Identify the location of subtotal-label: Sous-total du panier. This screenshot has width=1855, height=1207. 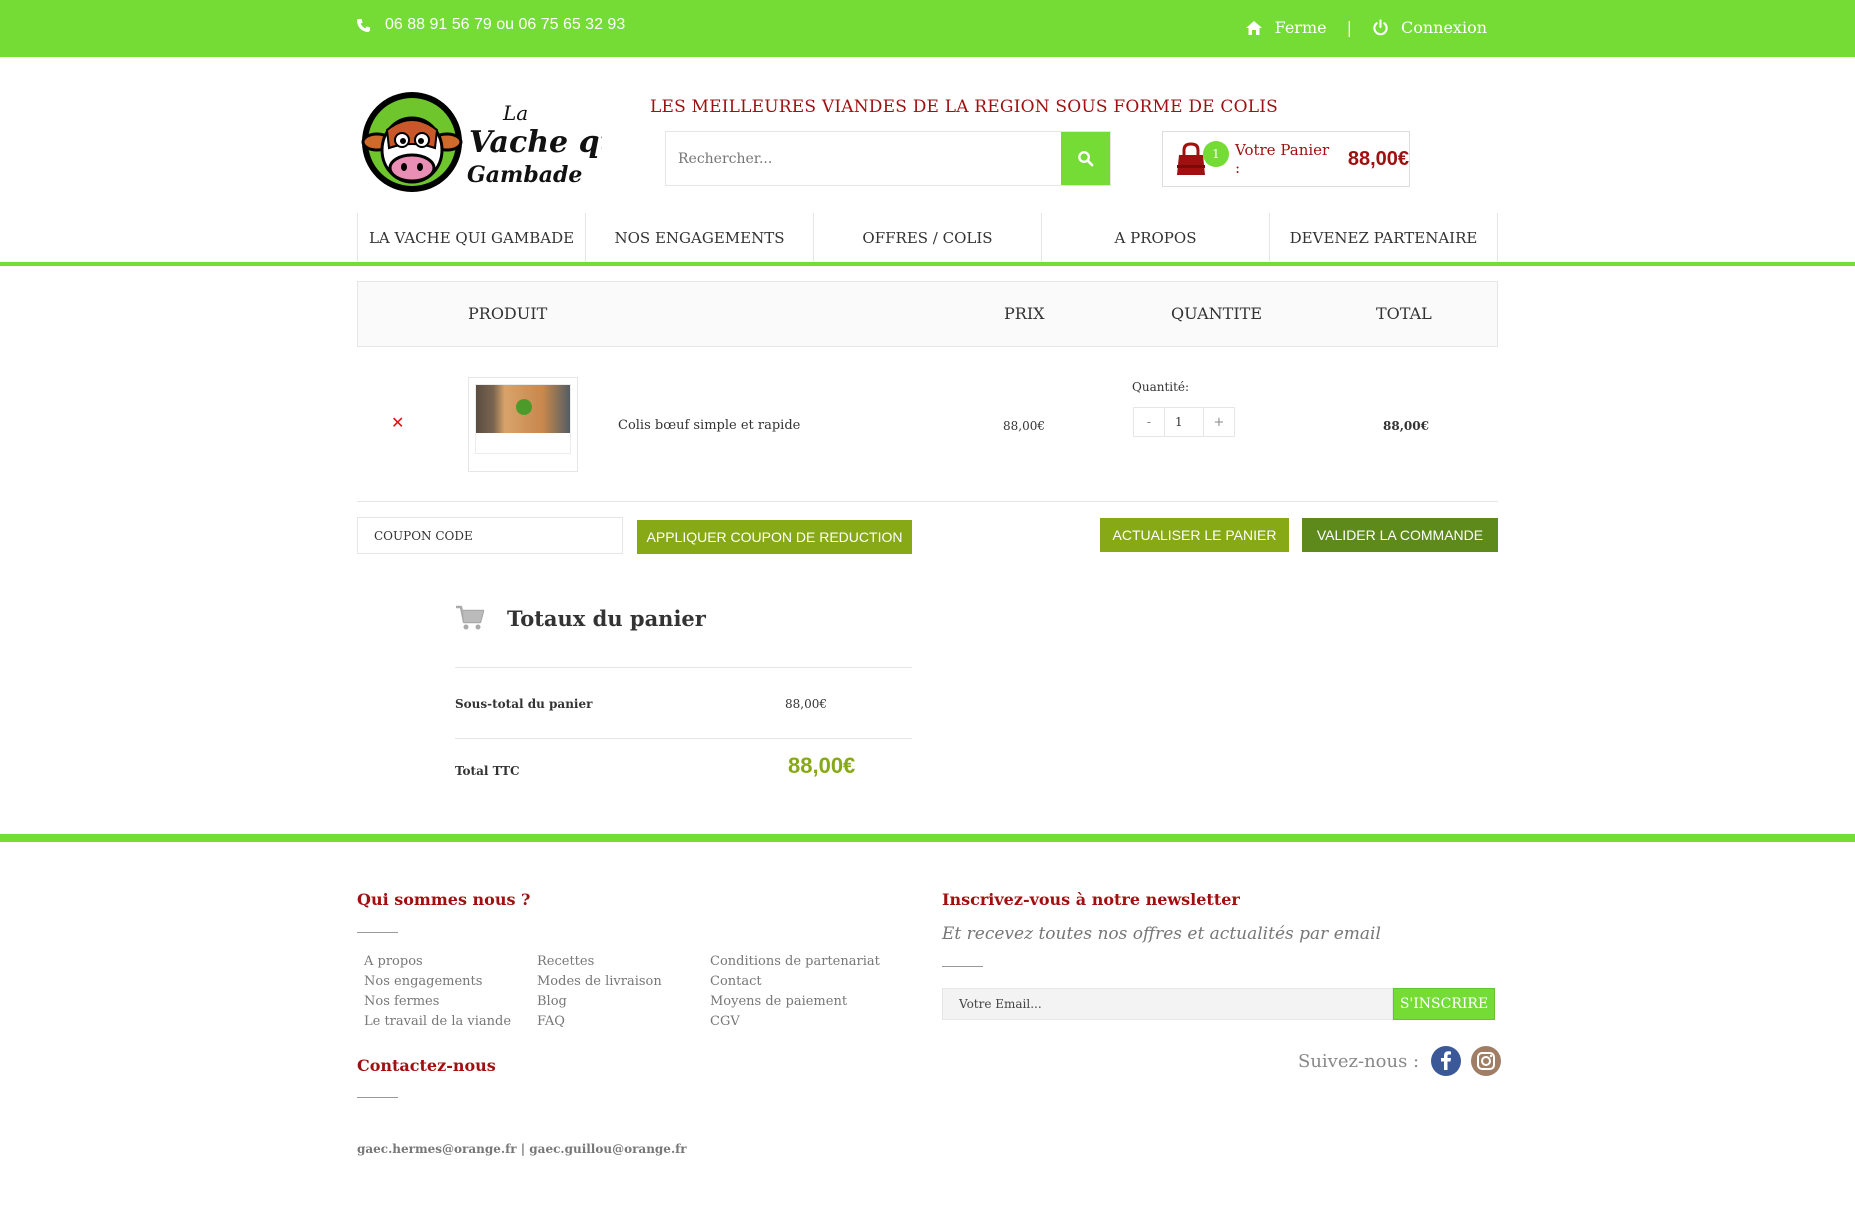
(524, 704).